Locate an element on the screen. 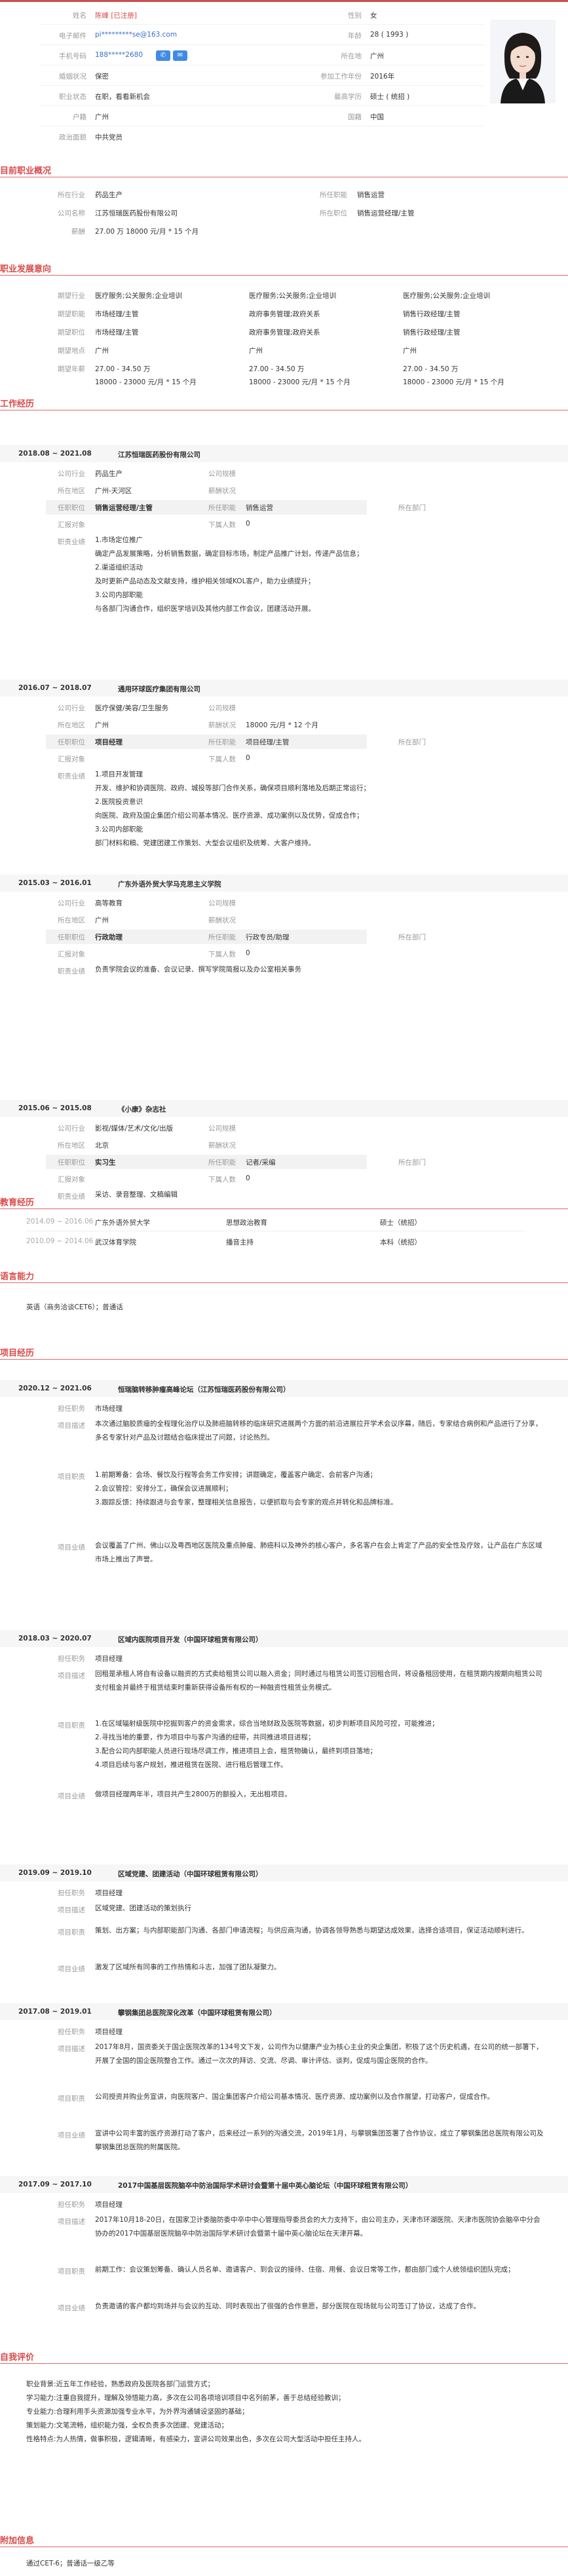 The height and width of the screenshot is (2576, 568). project-desc-text: 区域党建、团建活动的策划执行 is located at coordinates (143, 1908).